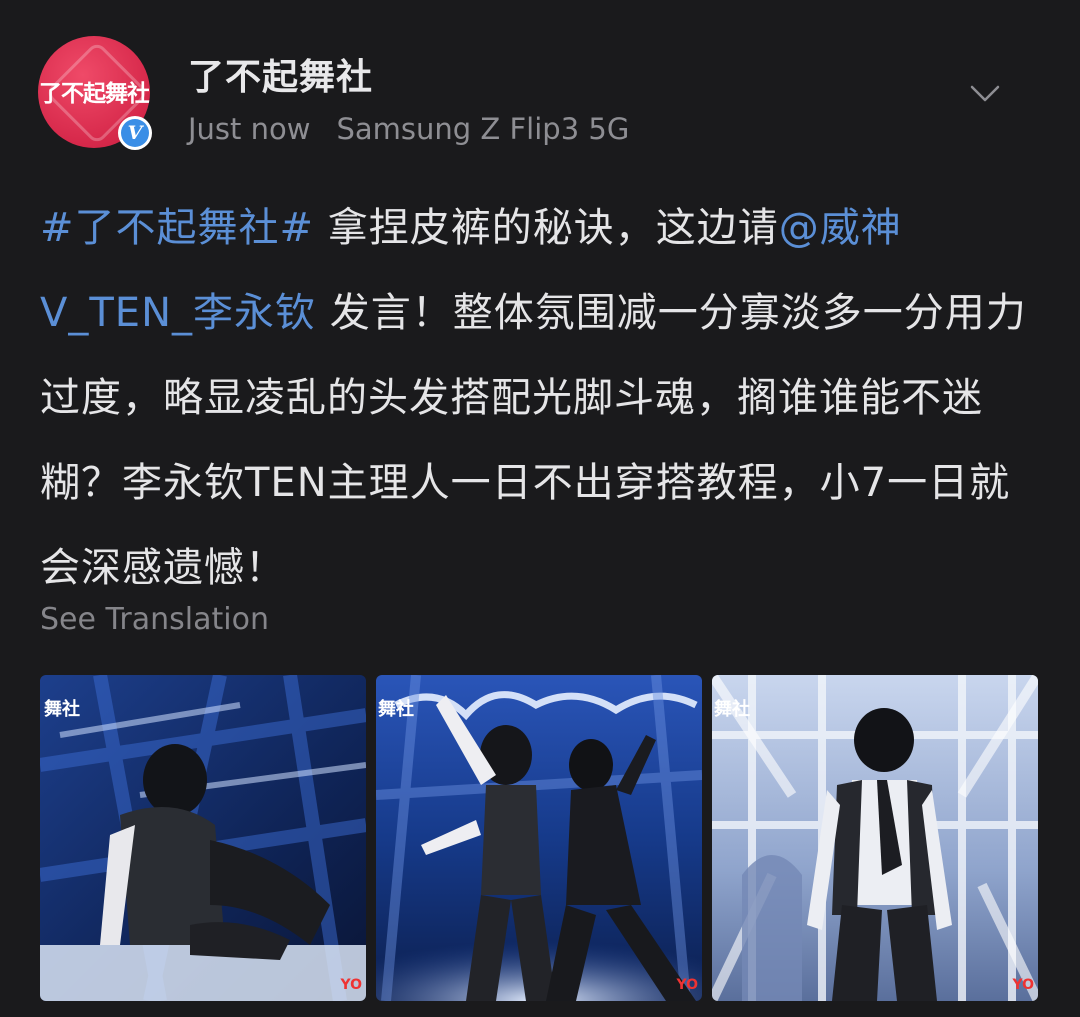  What do you see at coordinates (154, 619) in the screenshot?
I see `see-translation-button: See Translation` at bounding box center [154, 619].